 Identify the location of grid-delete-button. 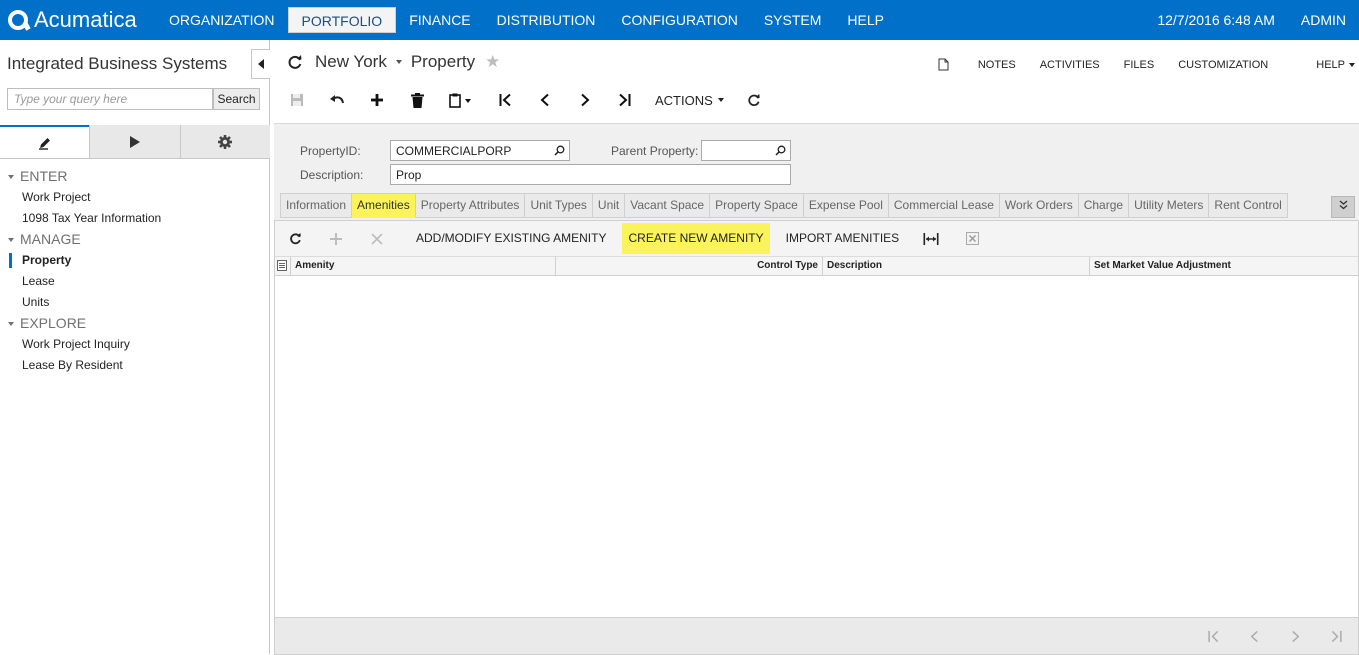
(377, 239).